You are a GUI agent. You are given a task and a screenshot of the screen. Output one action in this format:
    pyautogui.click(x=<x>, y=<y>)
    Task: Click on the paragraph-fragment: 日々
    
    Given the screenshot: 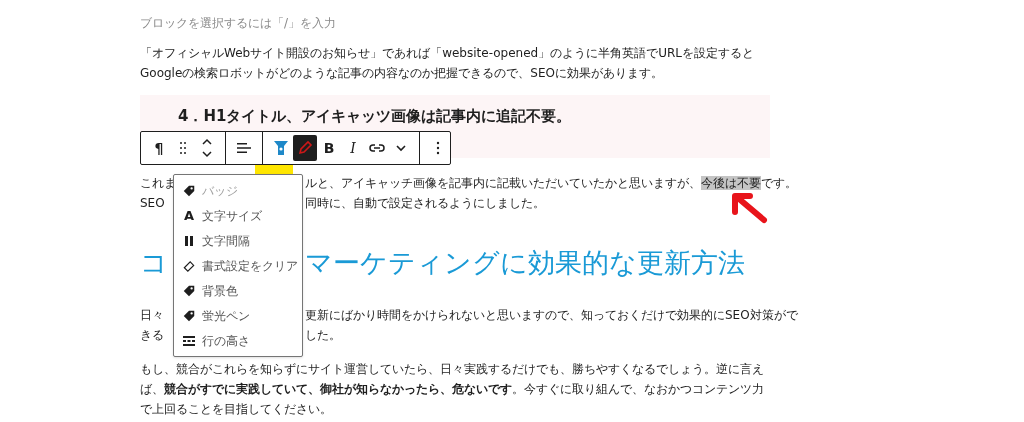 What is the action you would take?
    pyautogui.click(x=152, y=315)
    